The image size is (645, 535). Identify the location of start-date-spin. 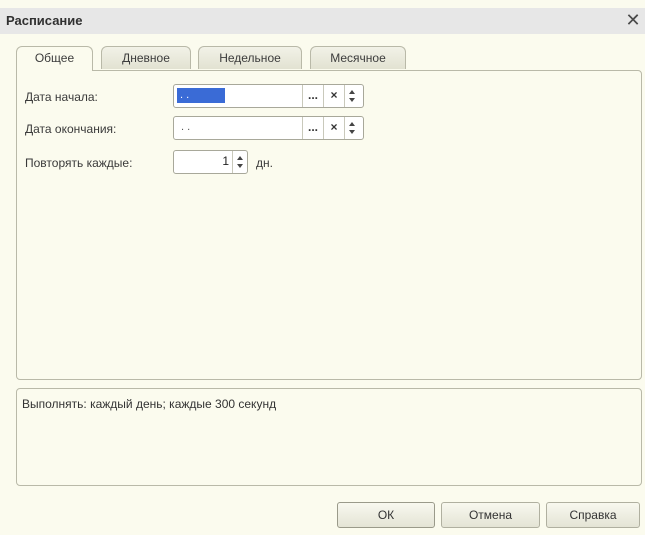
(351, 96).